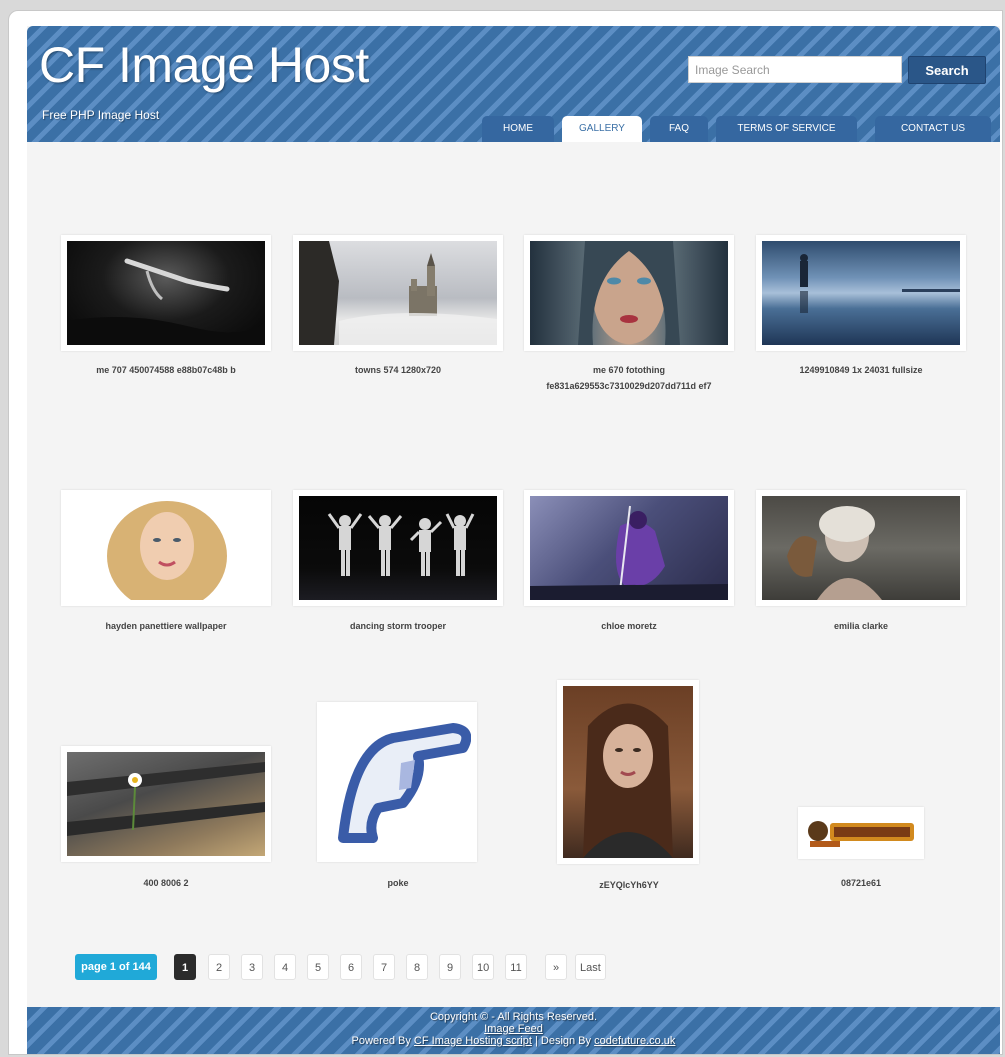 Image resolution: width=1005 pixels, height=1057 pixels. Describe the element at coordinates (861, 370) in the screenshot. I see `thumb-caption: 1249910849 1x 24031 fullsize` at that location.